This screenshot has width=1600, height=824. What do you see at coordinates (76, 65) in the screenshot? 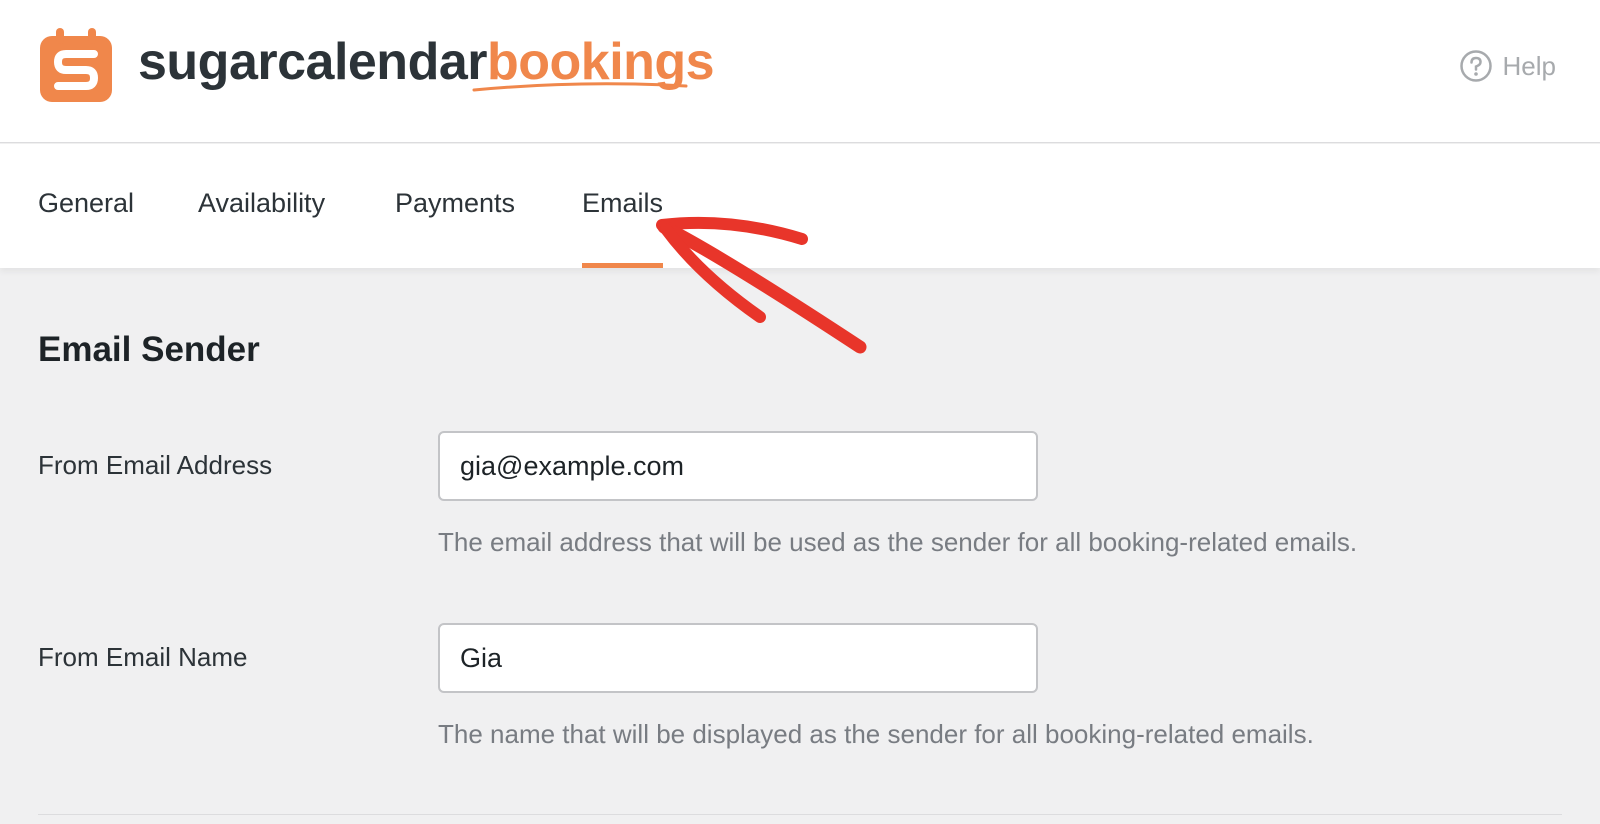
I see `sugarcalendar-logo-icon` at bounding box center [76, 65].